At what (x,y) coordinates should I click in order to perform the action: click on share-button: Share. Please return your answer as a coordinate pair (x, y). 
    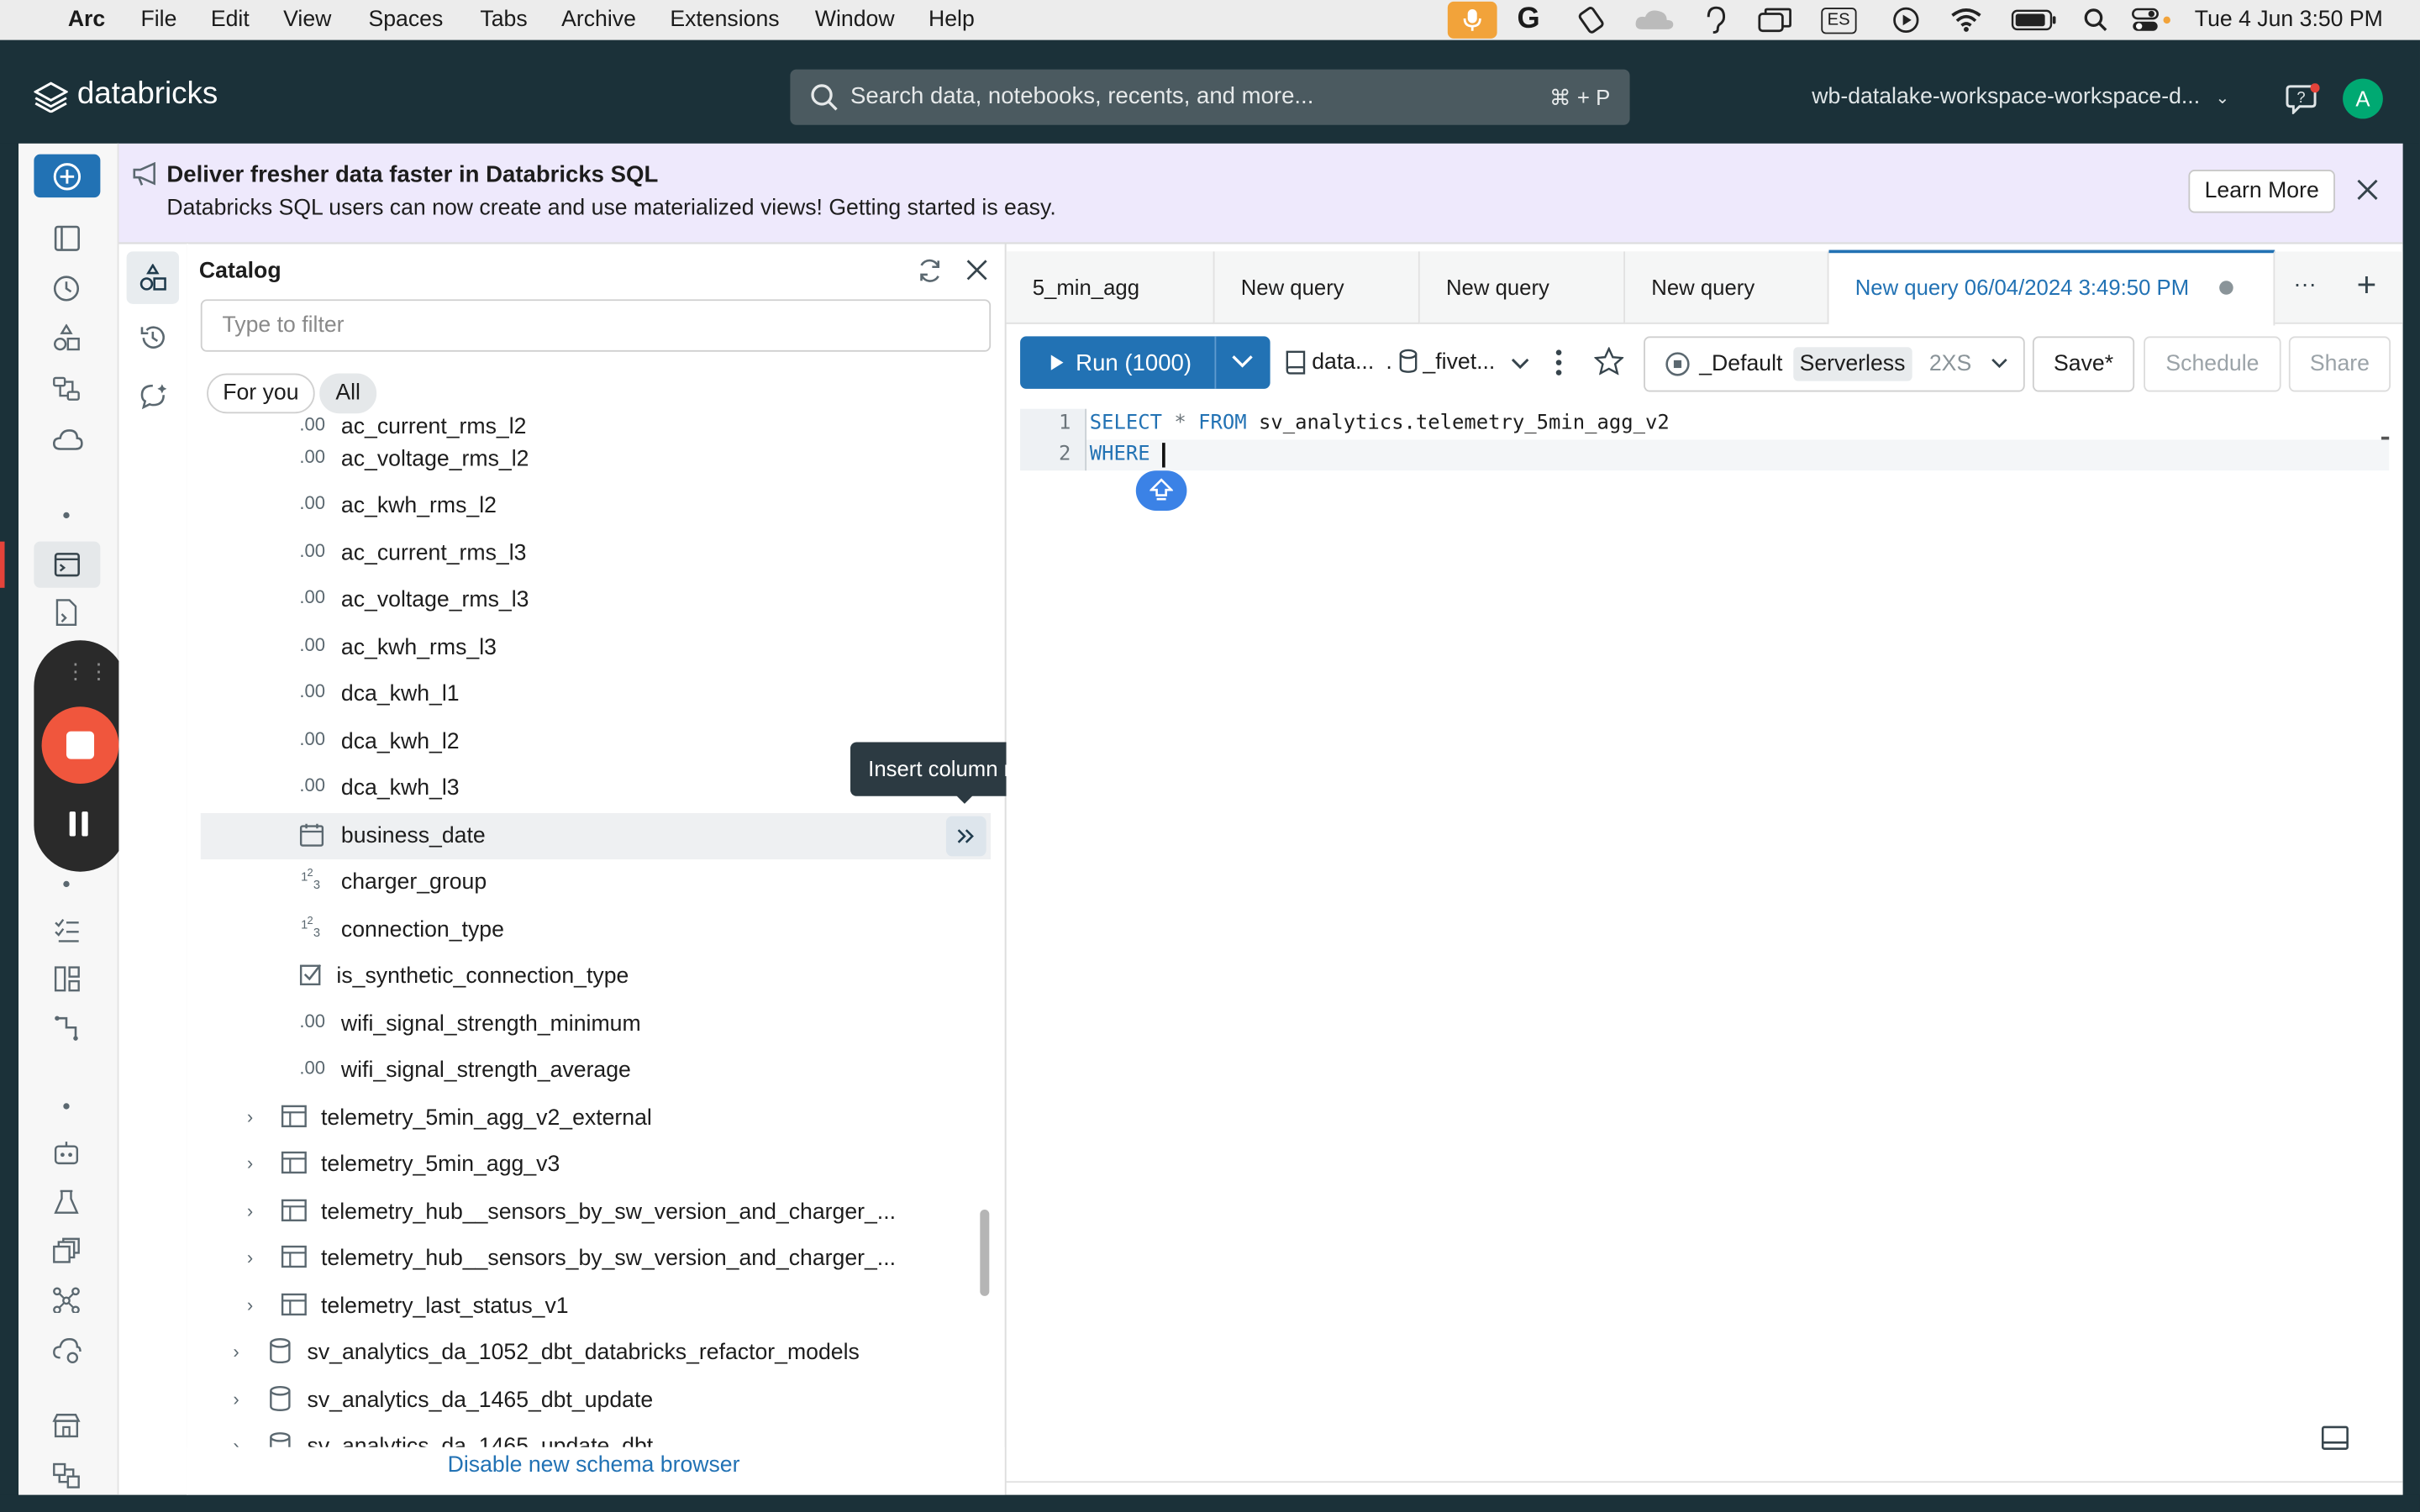
    Looking at the image, I should click on (2339, 364).